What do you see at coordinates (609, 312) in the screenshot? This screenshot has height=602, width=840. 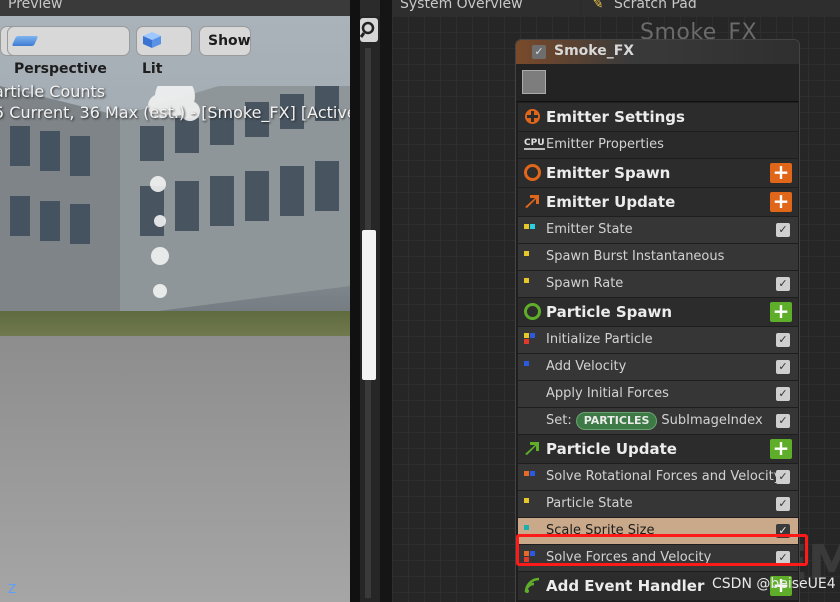 I see `particle-spawn-label: Particle Spawn` at bounding box center [609, 312].